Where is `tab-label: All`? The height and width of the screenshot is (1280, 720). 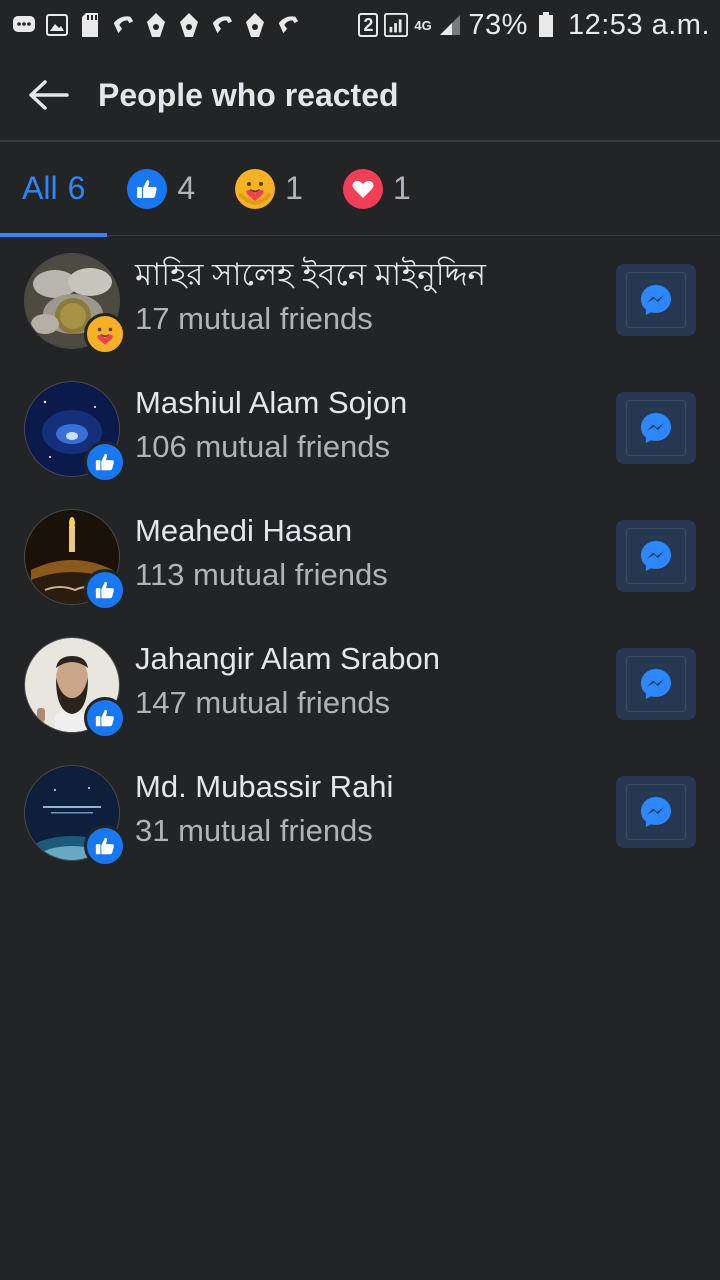 tab-label: All is located at coordinates (40, 188).